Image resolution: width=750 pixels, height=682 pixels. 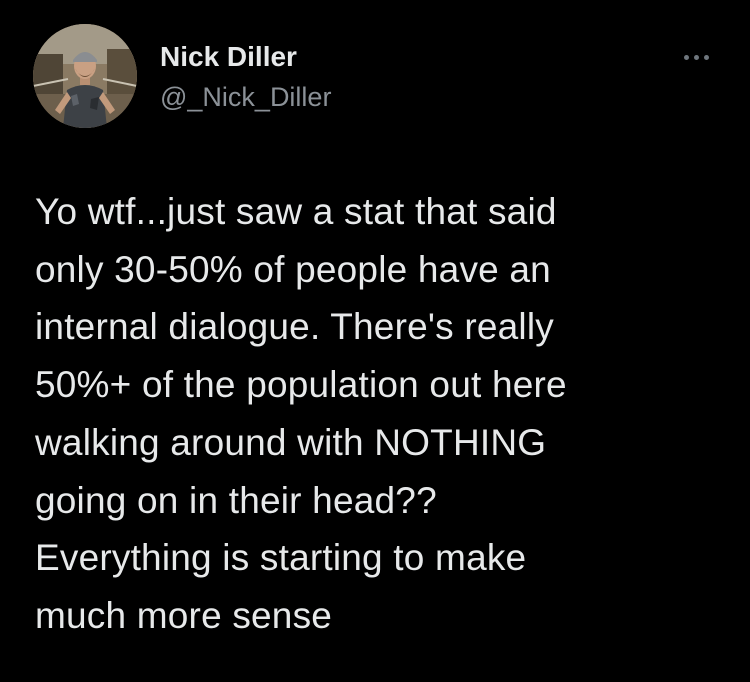 I want to click on avatar-image, so click(x=85, y=76).